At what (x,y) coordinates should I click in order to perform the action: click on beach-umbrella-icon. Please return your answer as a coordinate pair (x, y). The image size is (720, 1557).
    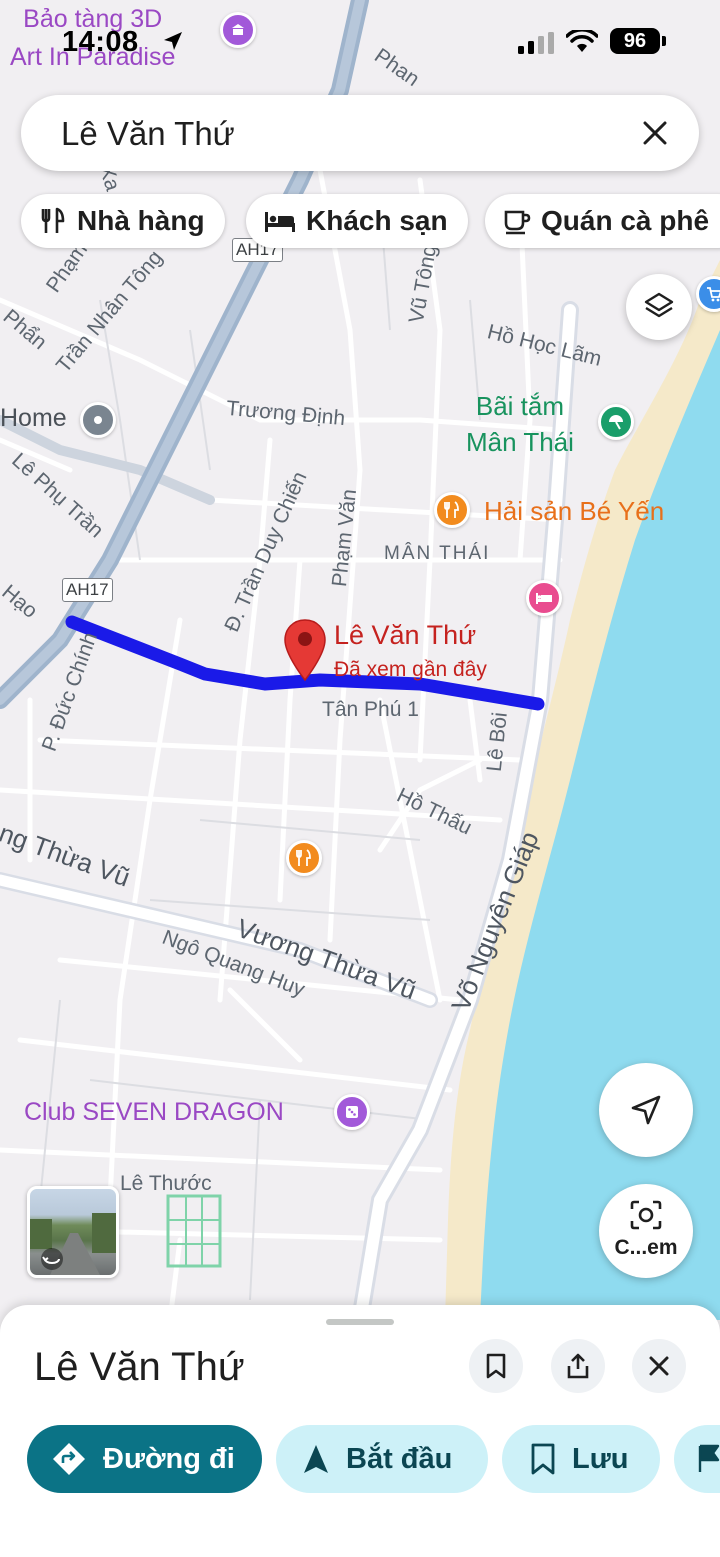
    Looking at the image, I should click on (616, 422).